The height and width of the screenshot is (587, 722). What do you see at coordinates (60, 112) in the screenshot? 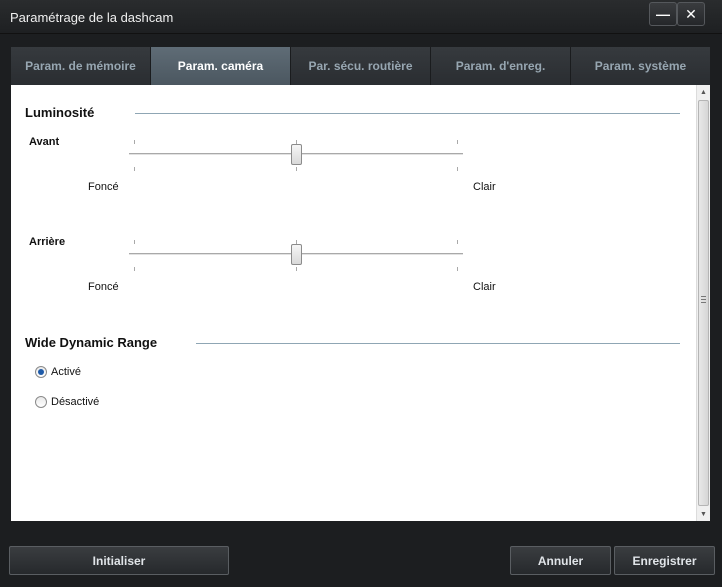
I see `brightness-section-title: Luminosité` at bounding box center [60, 112].